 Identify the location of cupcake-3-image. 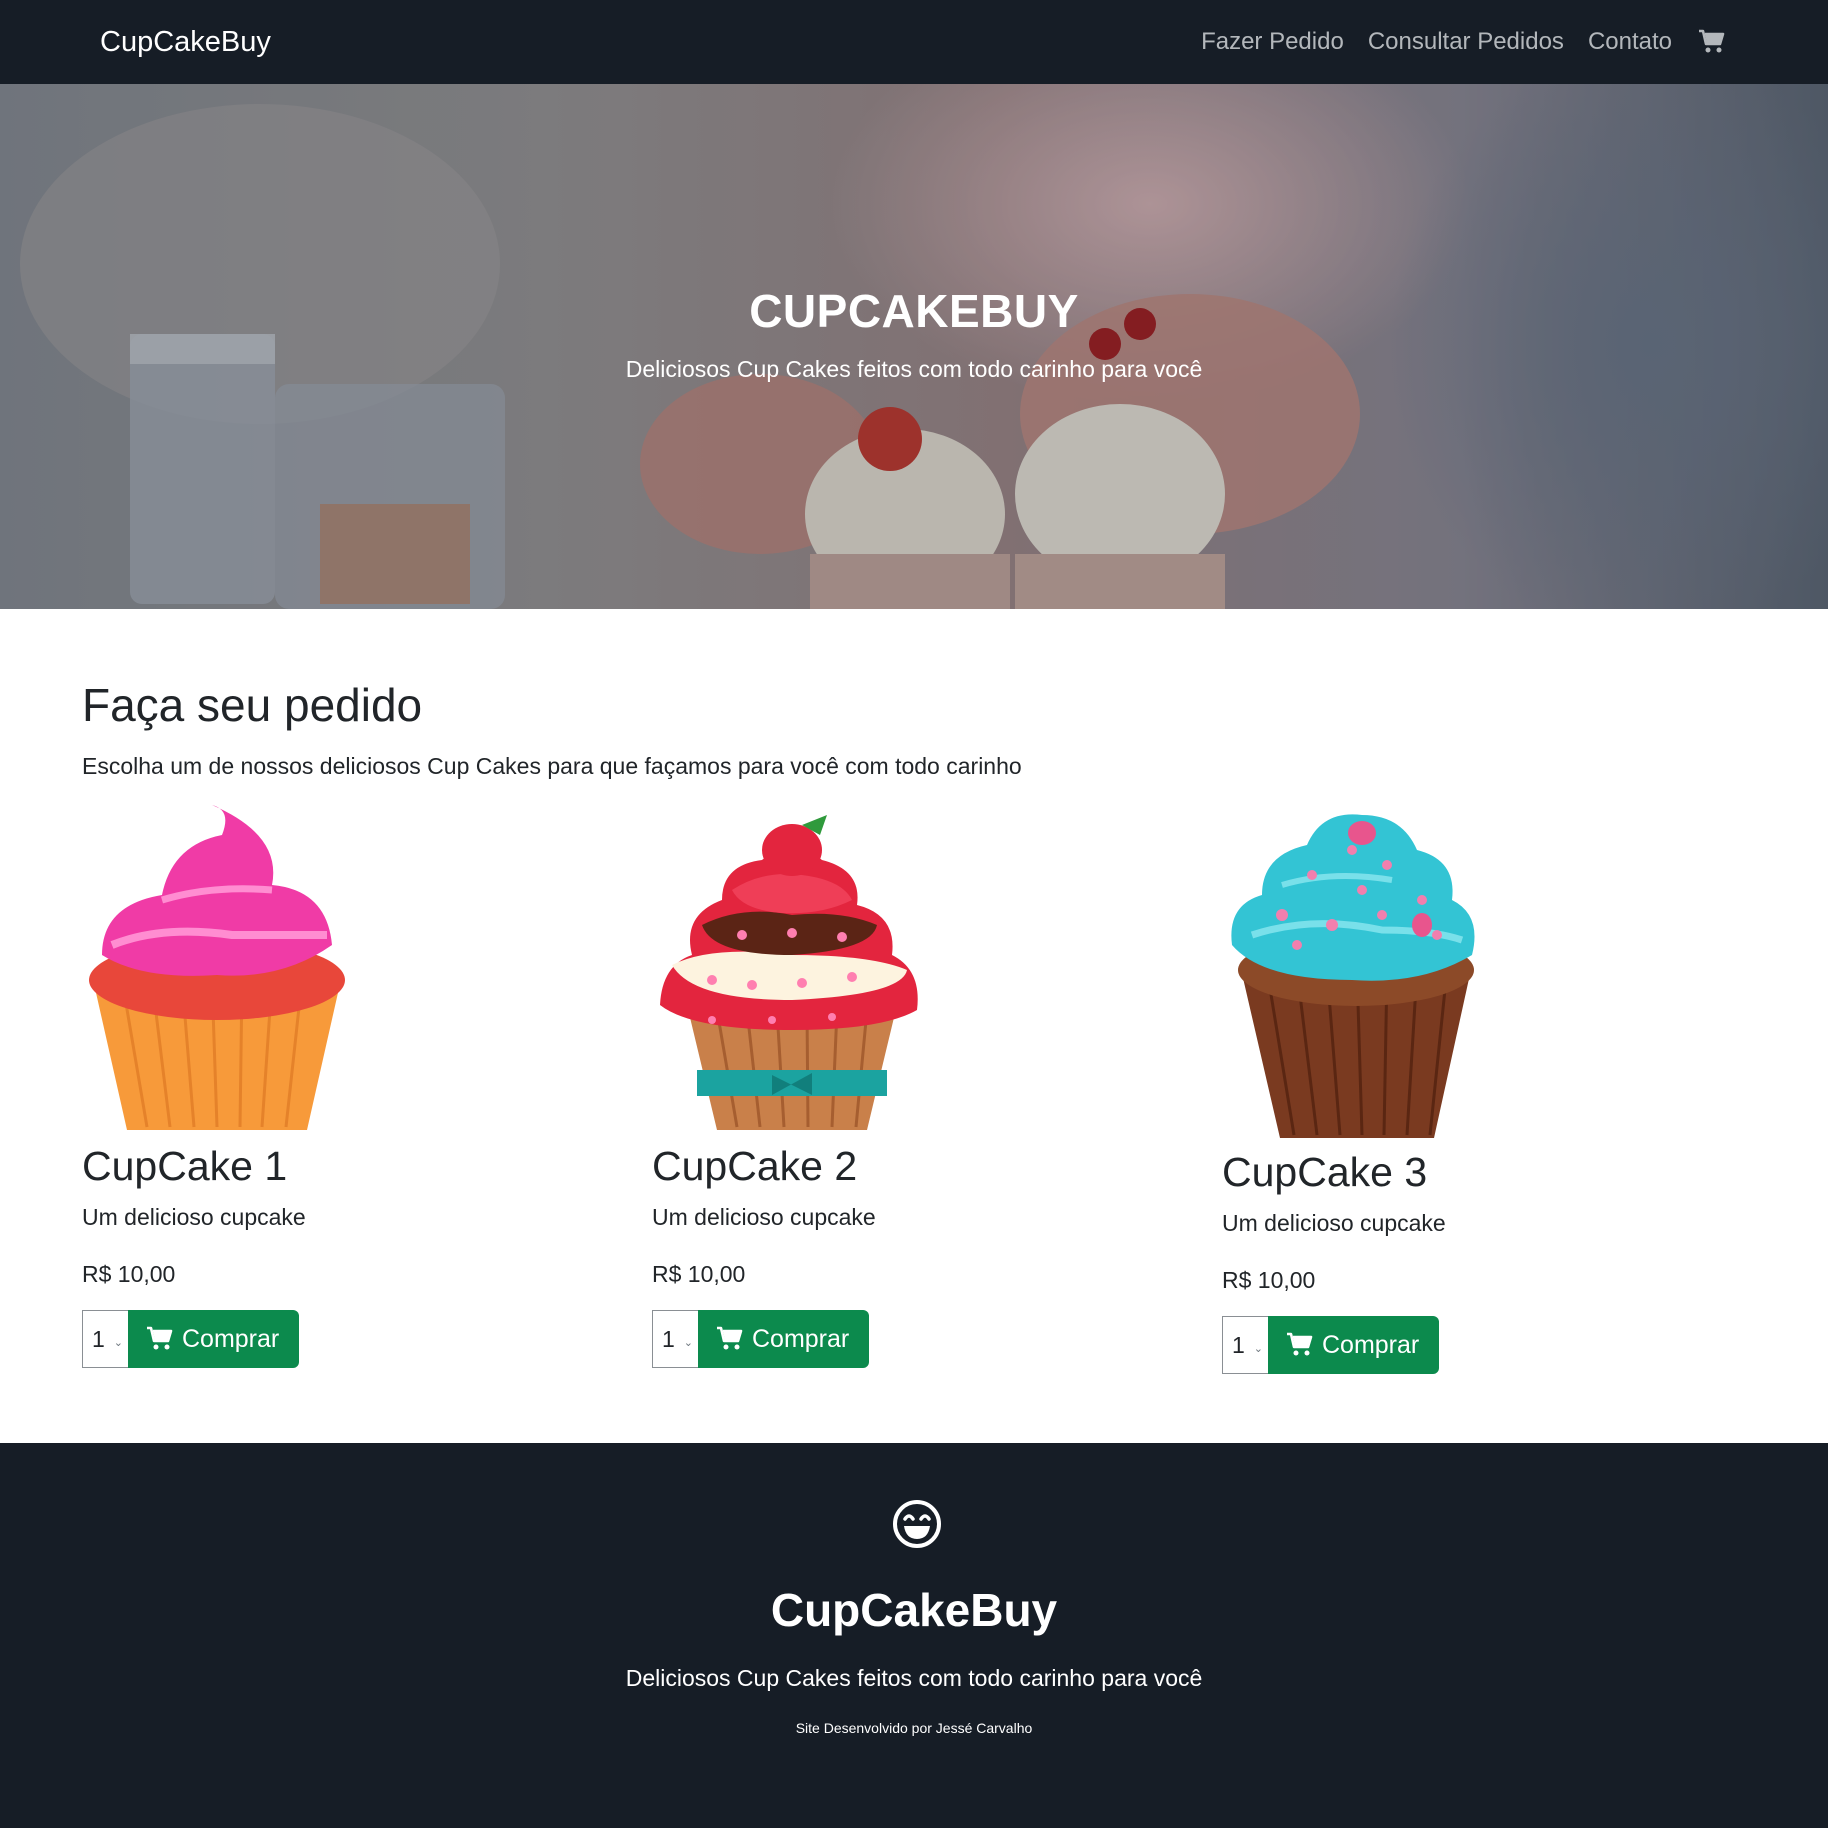
(1353, 976).